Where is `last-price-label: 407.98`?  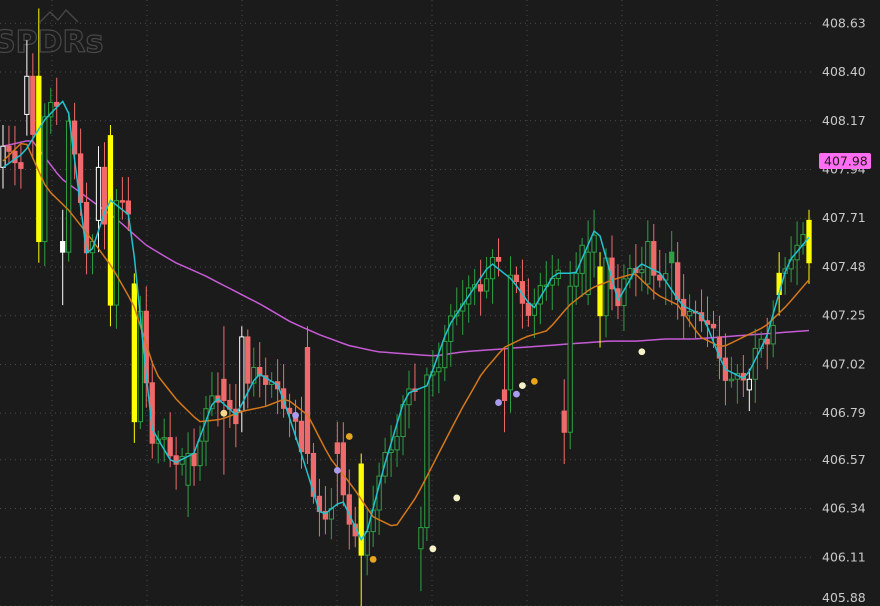 last-price-label: 407.98 is located at coordinates (846, 161).